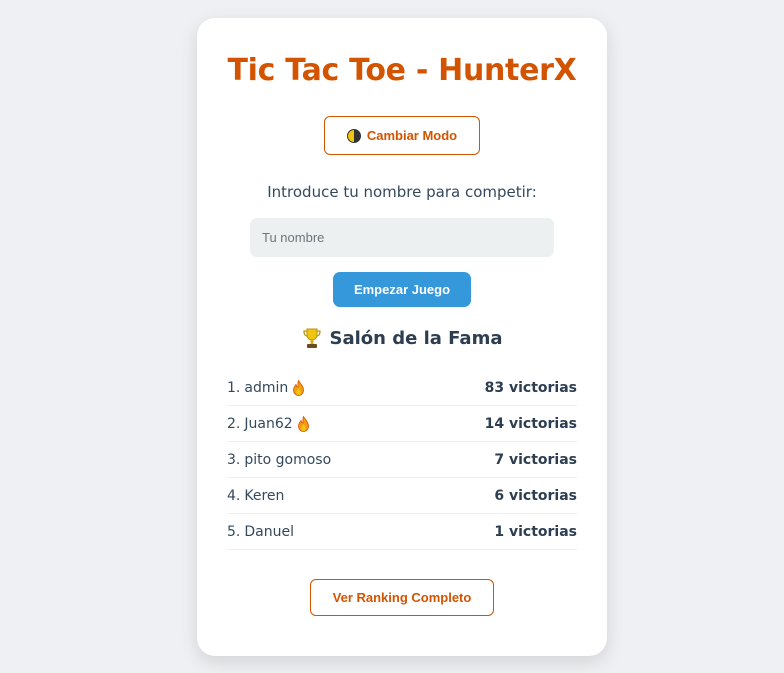  What do you see at coordinates (311, 338) in the screenshot?
I see `trophy-icon` at bounding box center [311, 338].